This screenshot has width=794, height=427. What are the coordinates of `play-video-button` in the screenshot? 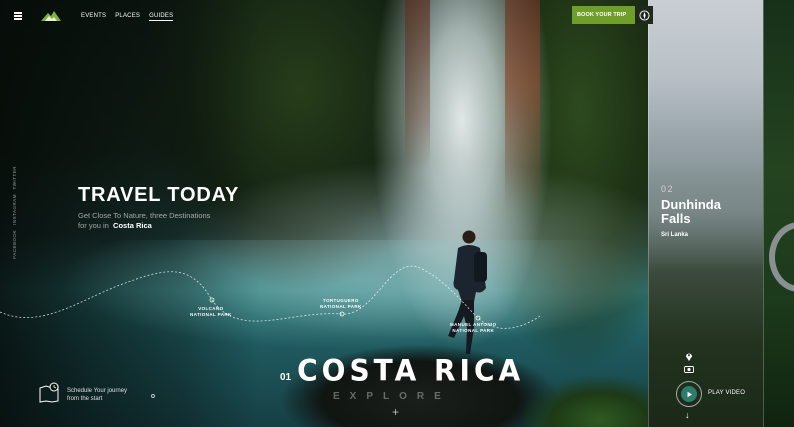 It's located at (689, 394).